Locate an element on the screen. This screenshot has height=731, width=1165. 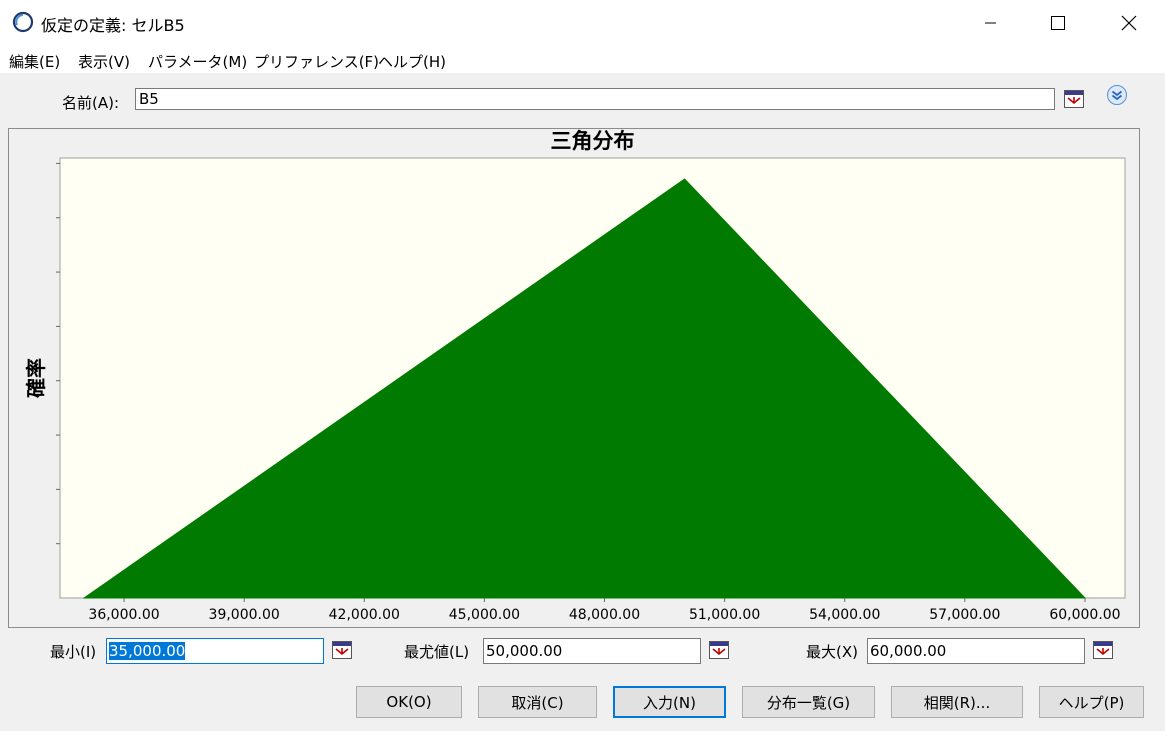
menu-help: ヘルプ(H) is located at coordinates (412, 61).